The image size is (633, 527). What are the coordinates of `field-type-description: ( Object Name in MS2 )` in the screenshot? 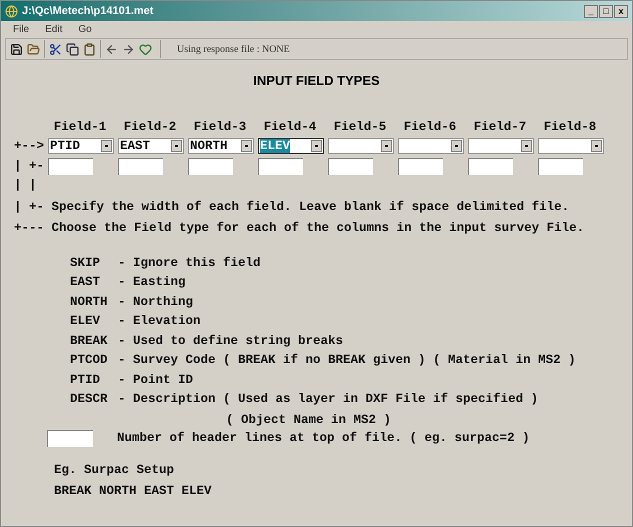 It's located at (309, 419).